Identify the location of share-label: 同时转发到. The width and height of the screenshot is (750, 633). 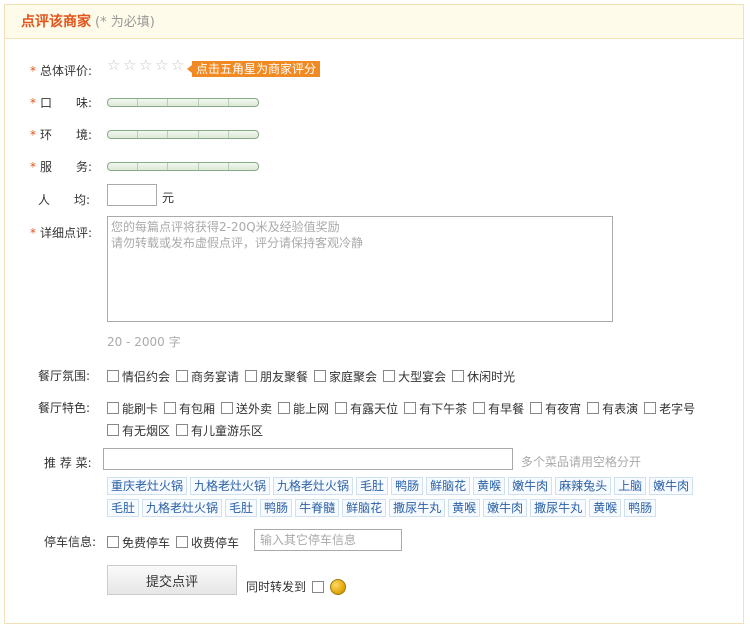
(276, 587).